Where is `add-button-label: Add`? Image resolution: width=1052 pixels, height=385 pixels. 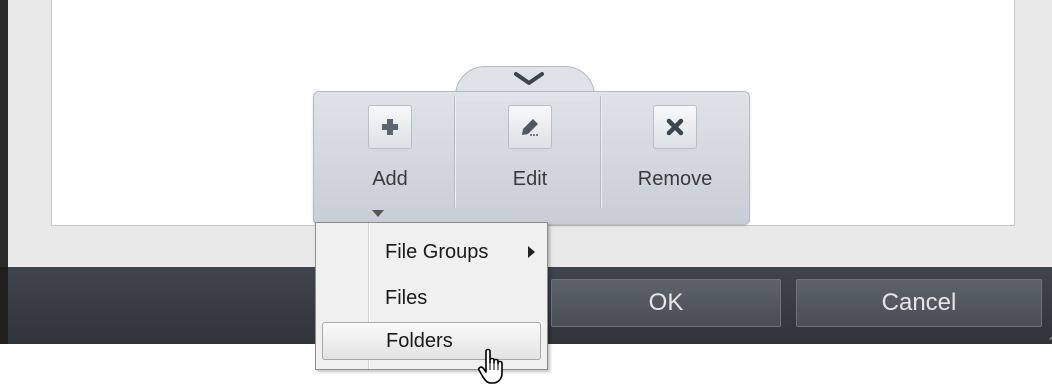
add-button-label: Add is located at coordinates (390, 179).